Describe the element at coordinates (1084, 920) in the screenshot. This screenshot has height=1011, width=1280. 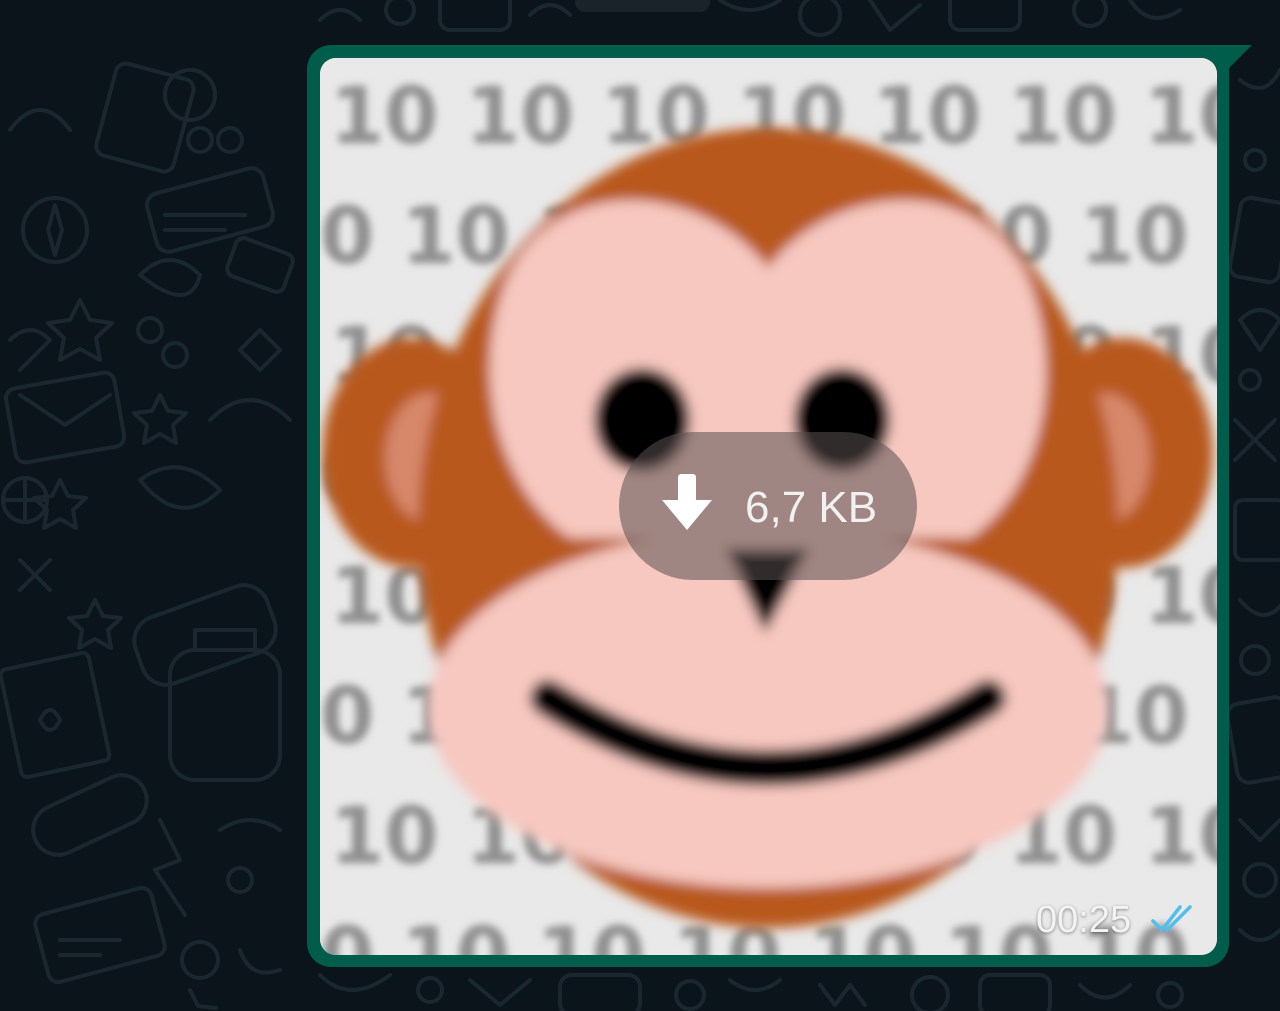
I see `message-timestamp: 00:25` at that location.